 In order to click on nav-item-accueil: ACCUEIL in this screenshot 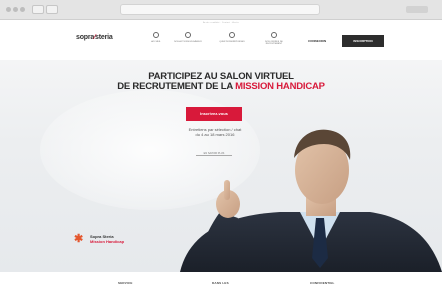, I will do `click(156, 37)`.